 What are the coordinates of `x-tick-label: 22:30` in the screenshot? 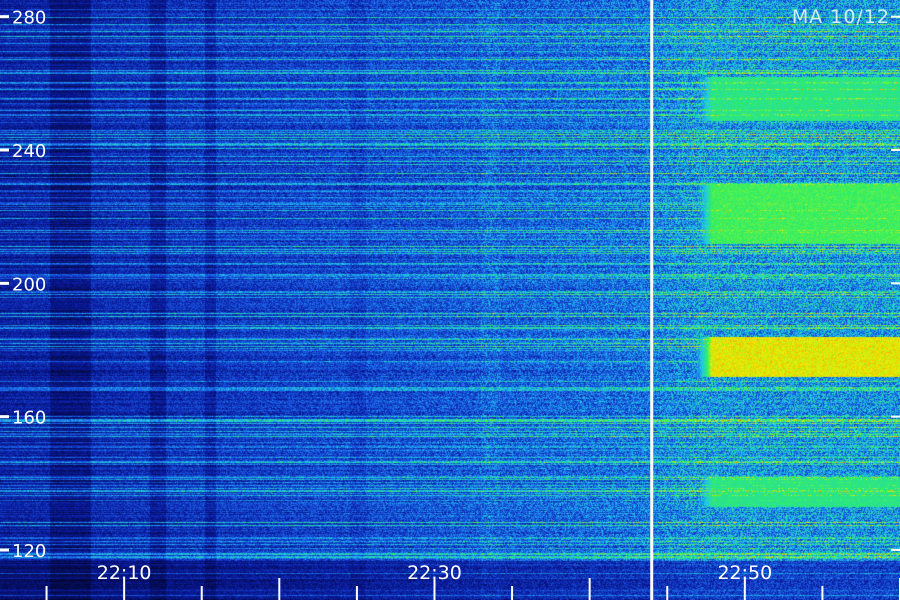 It's located at (434, 573).